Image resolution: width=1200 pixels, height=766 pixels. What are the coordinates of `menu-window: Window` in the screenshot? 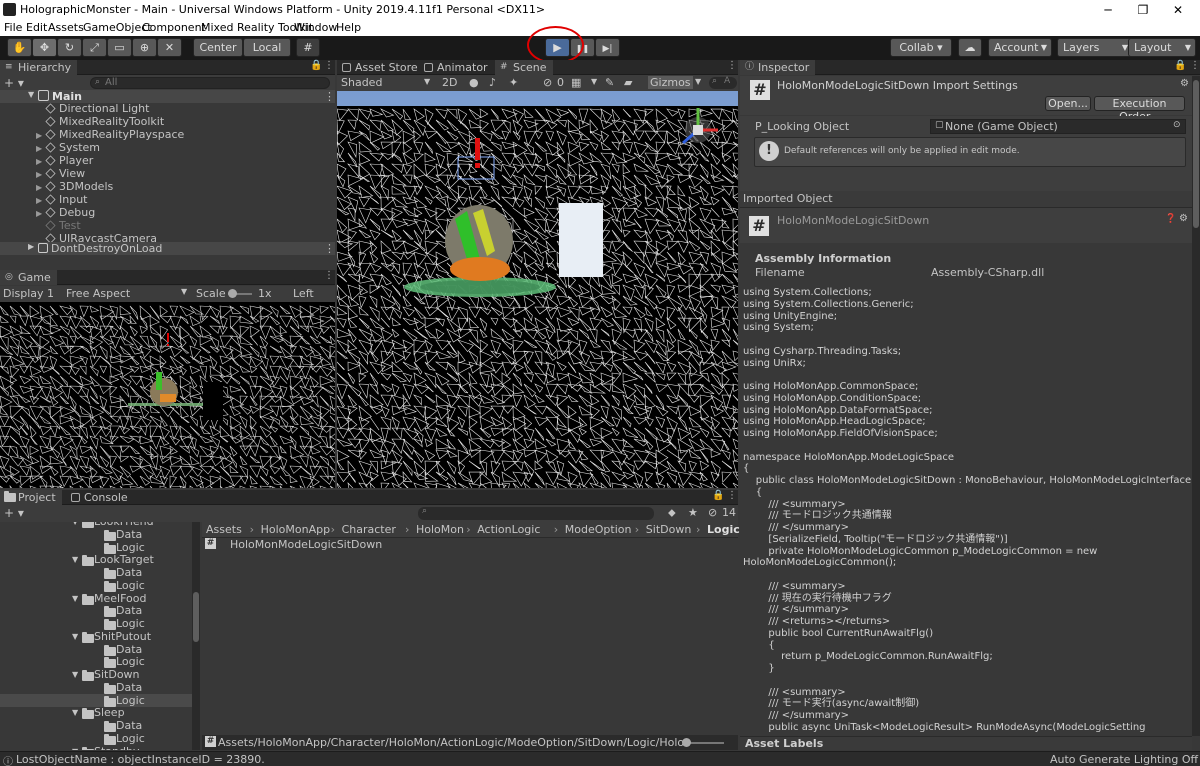 It's located at (315, 27).